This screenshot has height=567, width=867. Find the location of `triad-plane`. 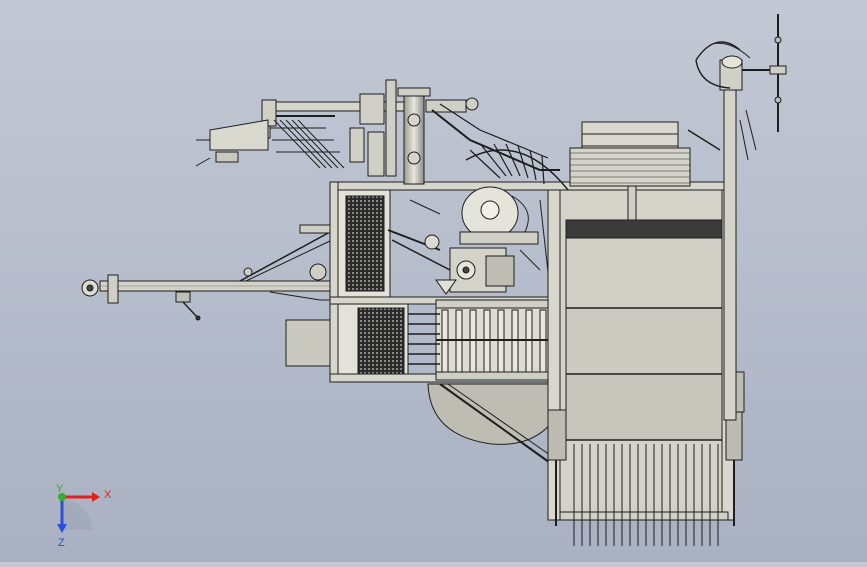

triad-plane is located at coordinates (77, 515).